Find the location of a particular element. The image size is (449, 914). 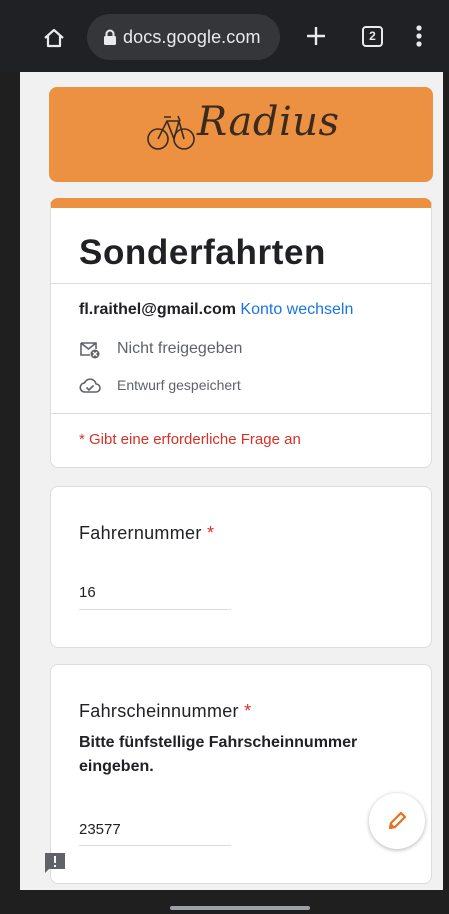

share-status-row: Nicht freigegeben is located at coordinates (160, 349).